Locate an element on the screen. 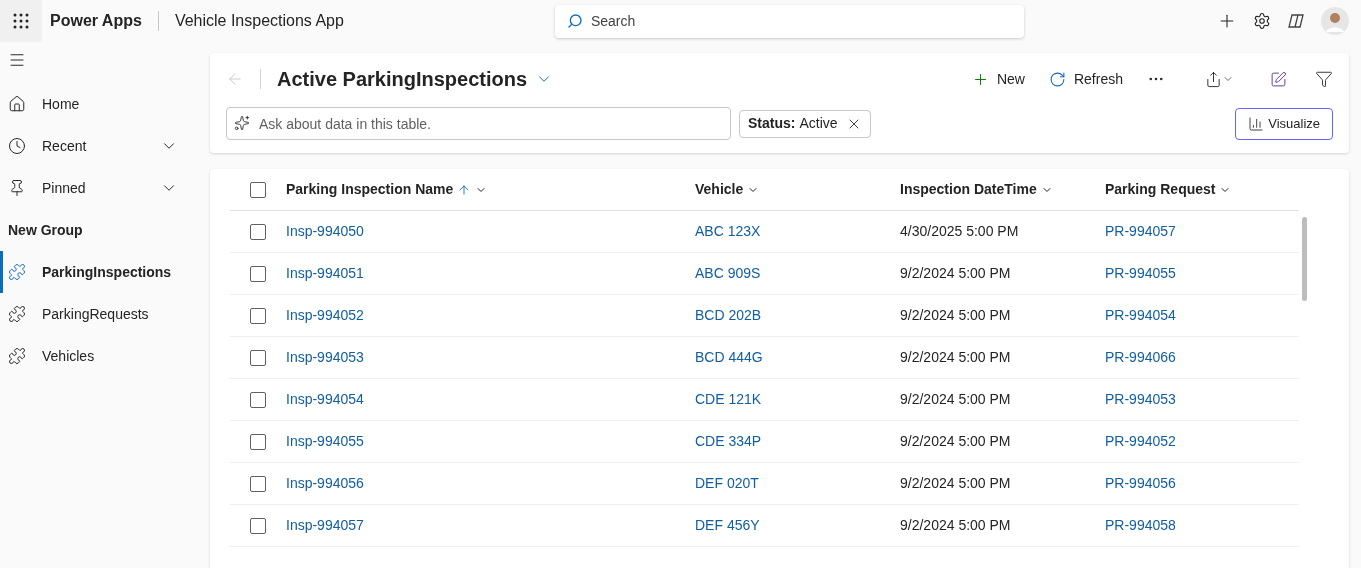 This screenshot has height=568, width=1361. search-icon is located at coordinates (574, 20).